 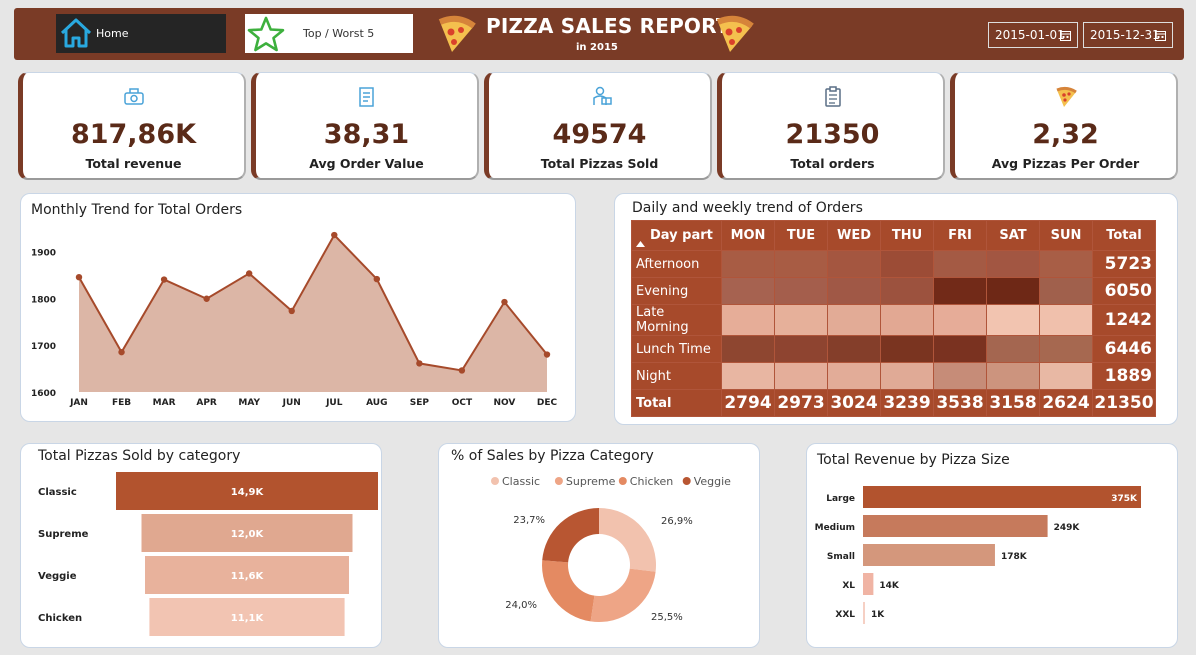 I want to click on x-tick-label: DEC, so click(x=547, y=403).